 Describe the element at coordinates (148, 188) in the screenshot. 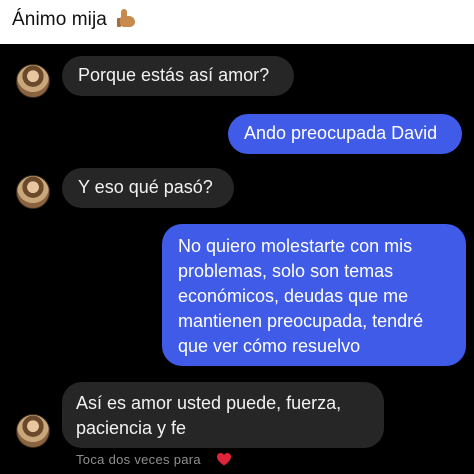

I see `message-received: Y eso qué pasó?` at that location.